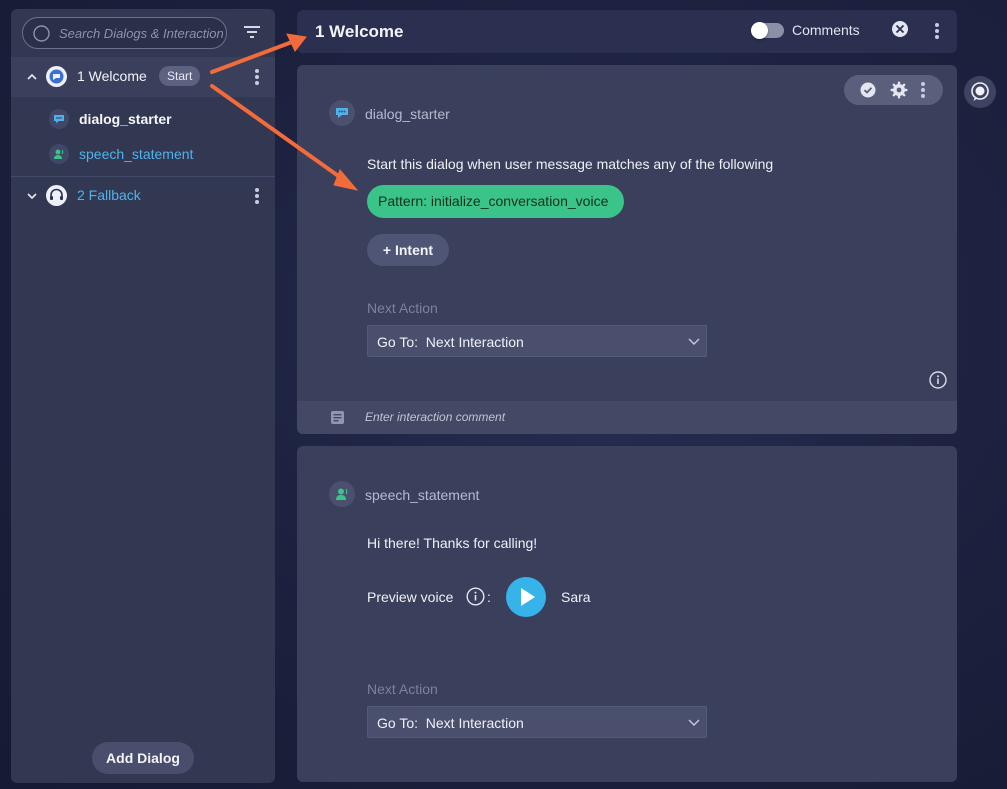  What do you see at coordinates (125, 119) in the screenshot?
I see `interaction-label: dialog_starter` at bounding box center [125, 119].